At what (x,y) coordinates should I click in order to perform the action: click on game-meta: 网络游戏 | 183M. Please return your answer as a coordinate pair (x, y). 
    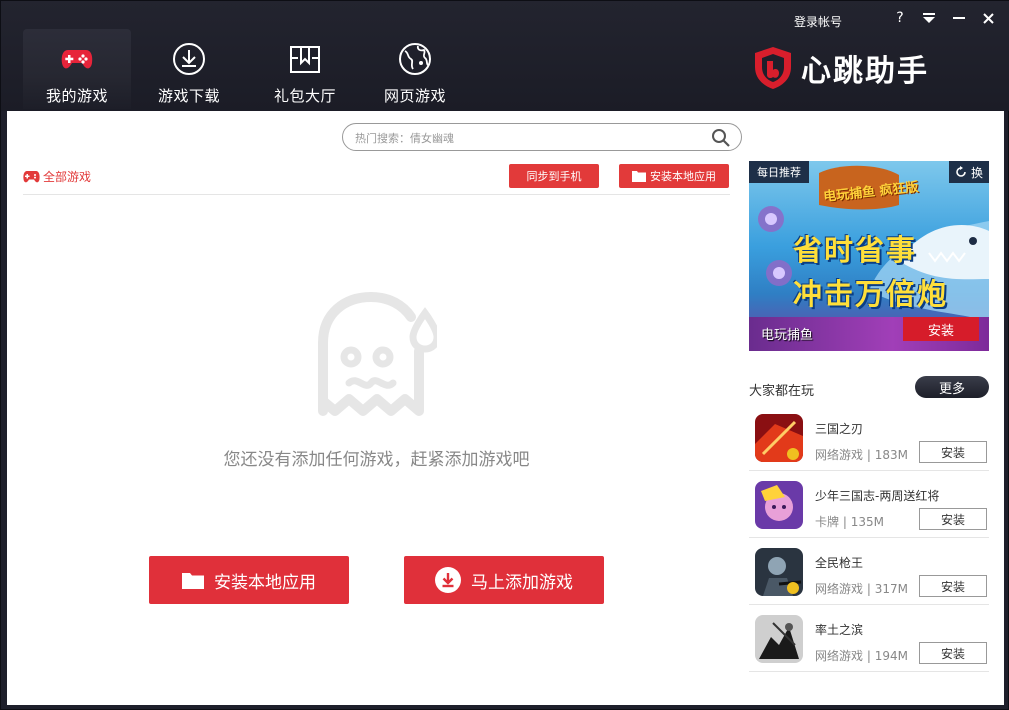
    Looking at the image, I should click on (861, 455).